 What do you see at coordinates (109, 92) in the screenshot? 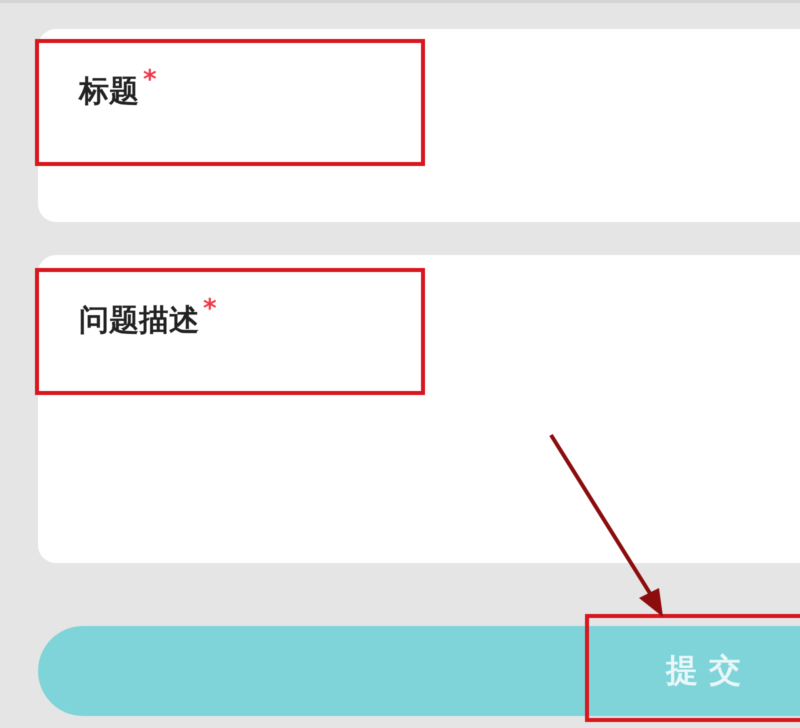
I see `field-label: 标题` at bounding box center [109, 92].